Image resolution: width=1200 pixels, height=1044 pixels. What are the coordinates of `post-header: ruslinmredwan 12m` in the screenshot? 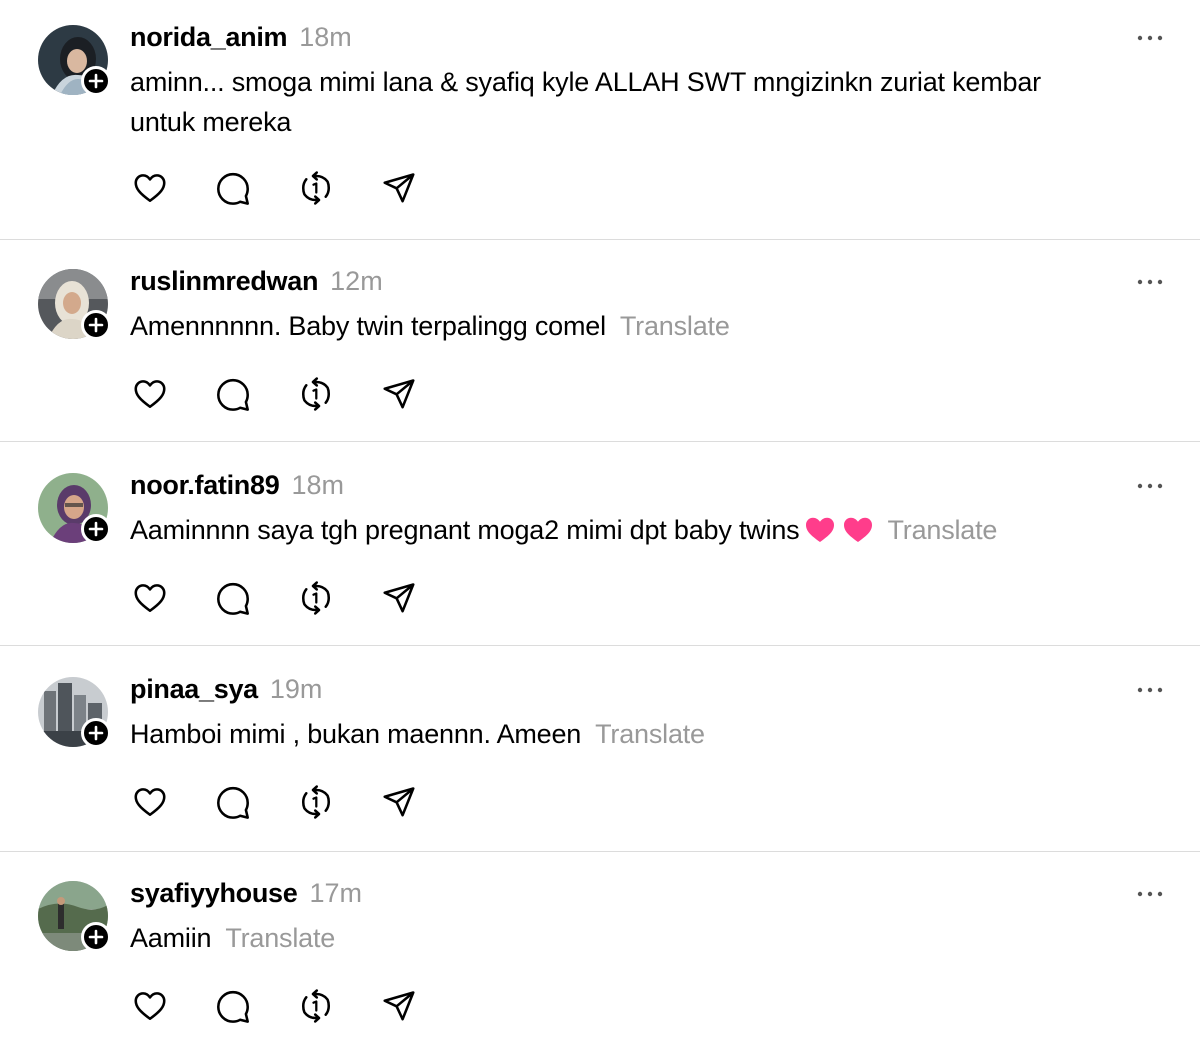 It's located at (256, 283).